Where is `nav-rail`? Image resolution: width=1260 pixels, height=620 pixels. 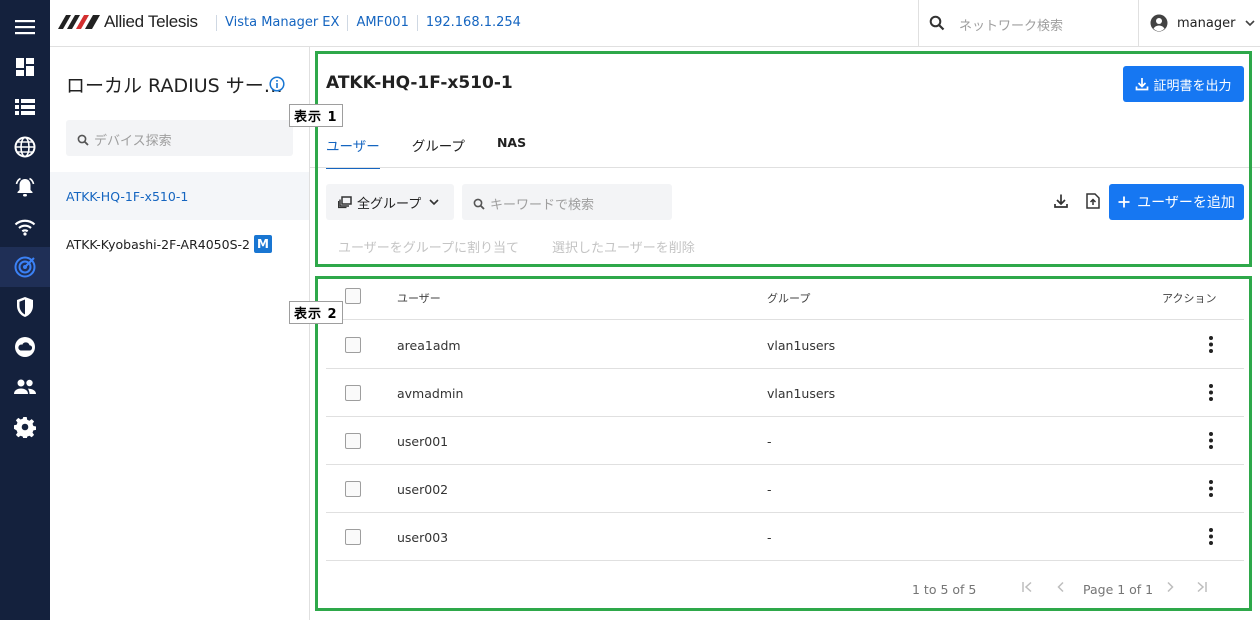
nav-rail is located at coordinates (25, 310).